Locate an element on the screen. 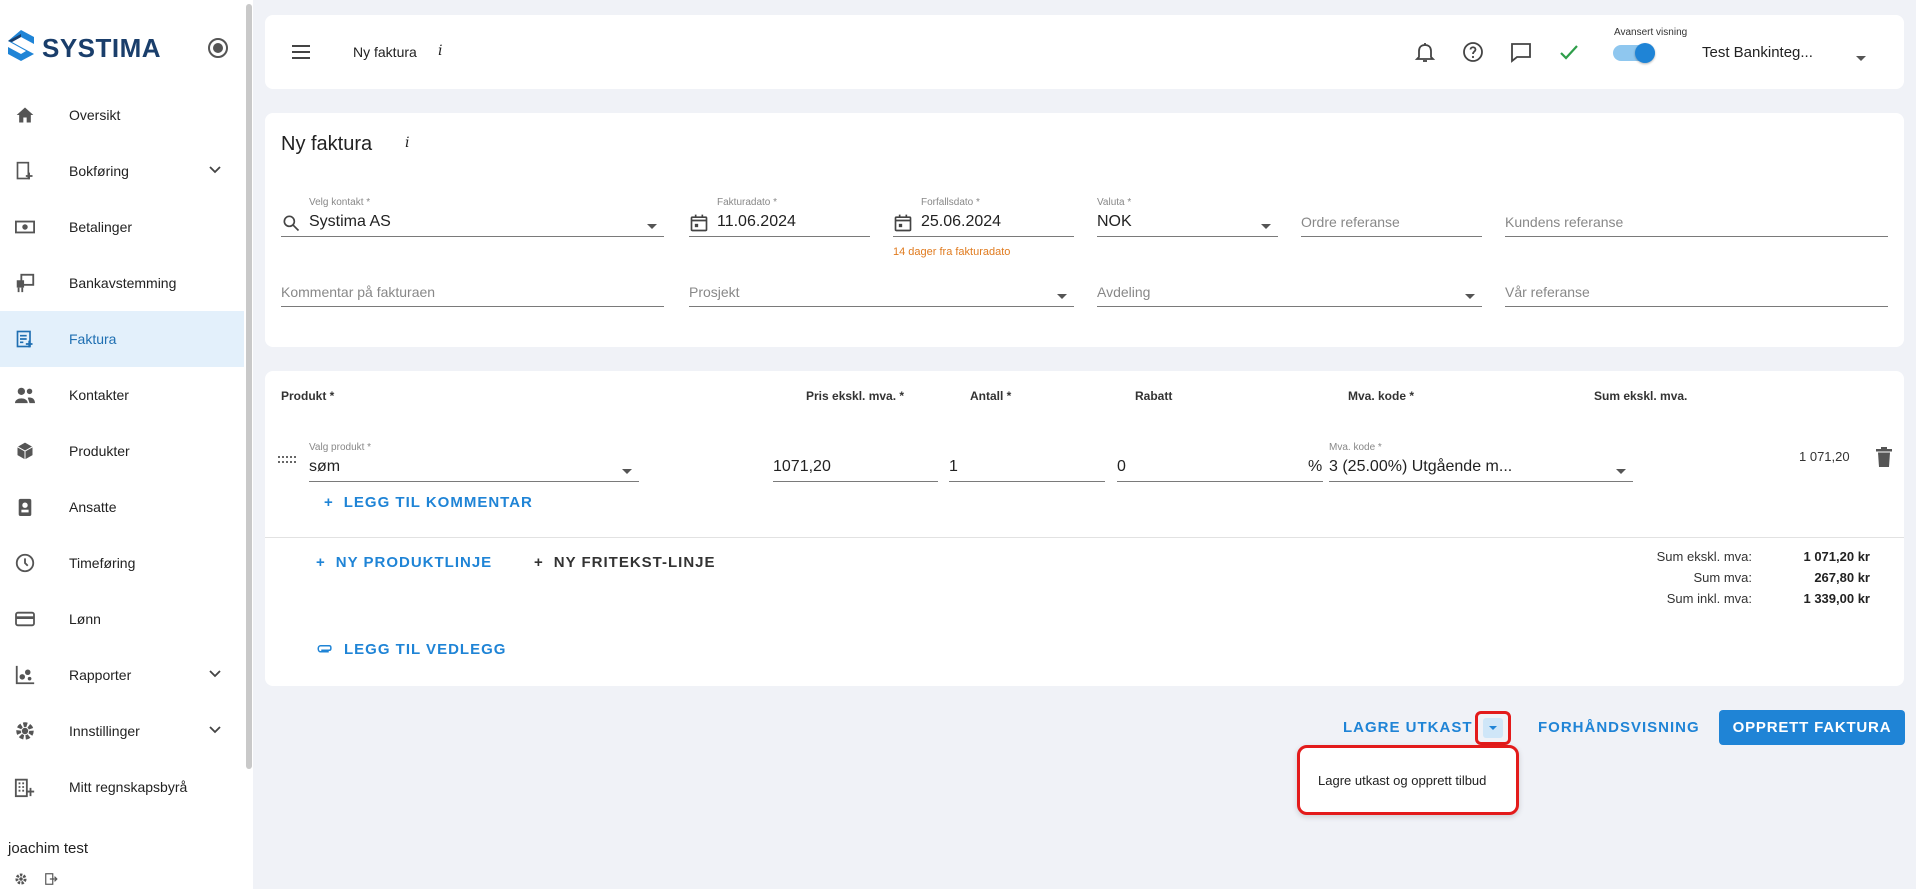  contacts-icon is located at coordinates (25, 395).